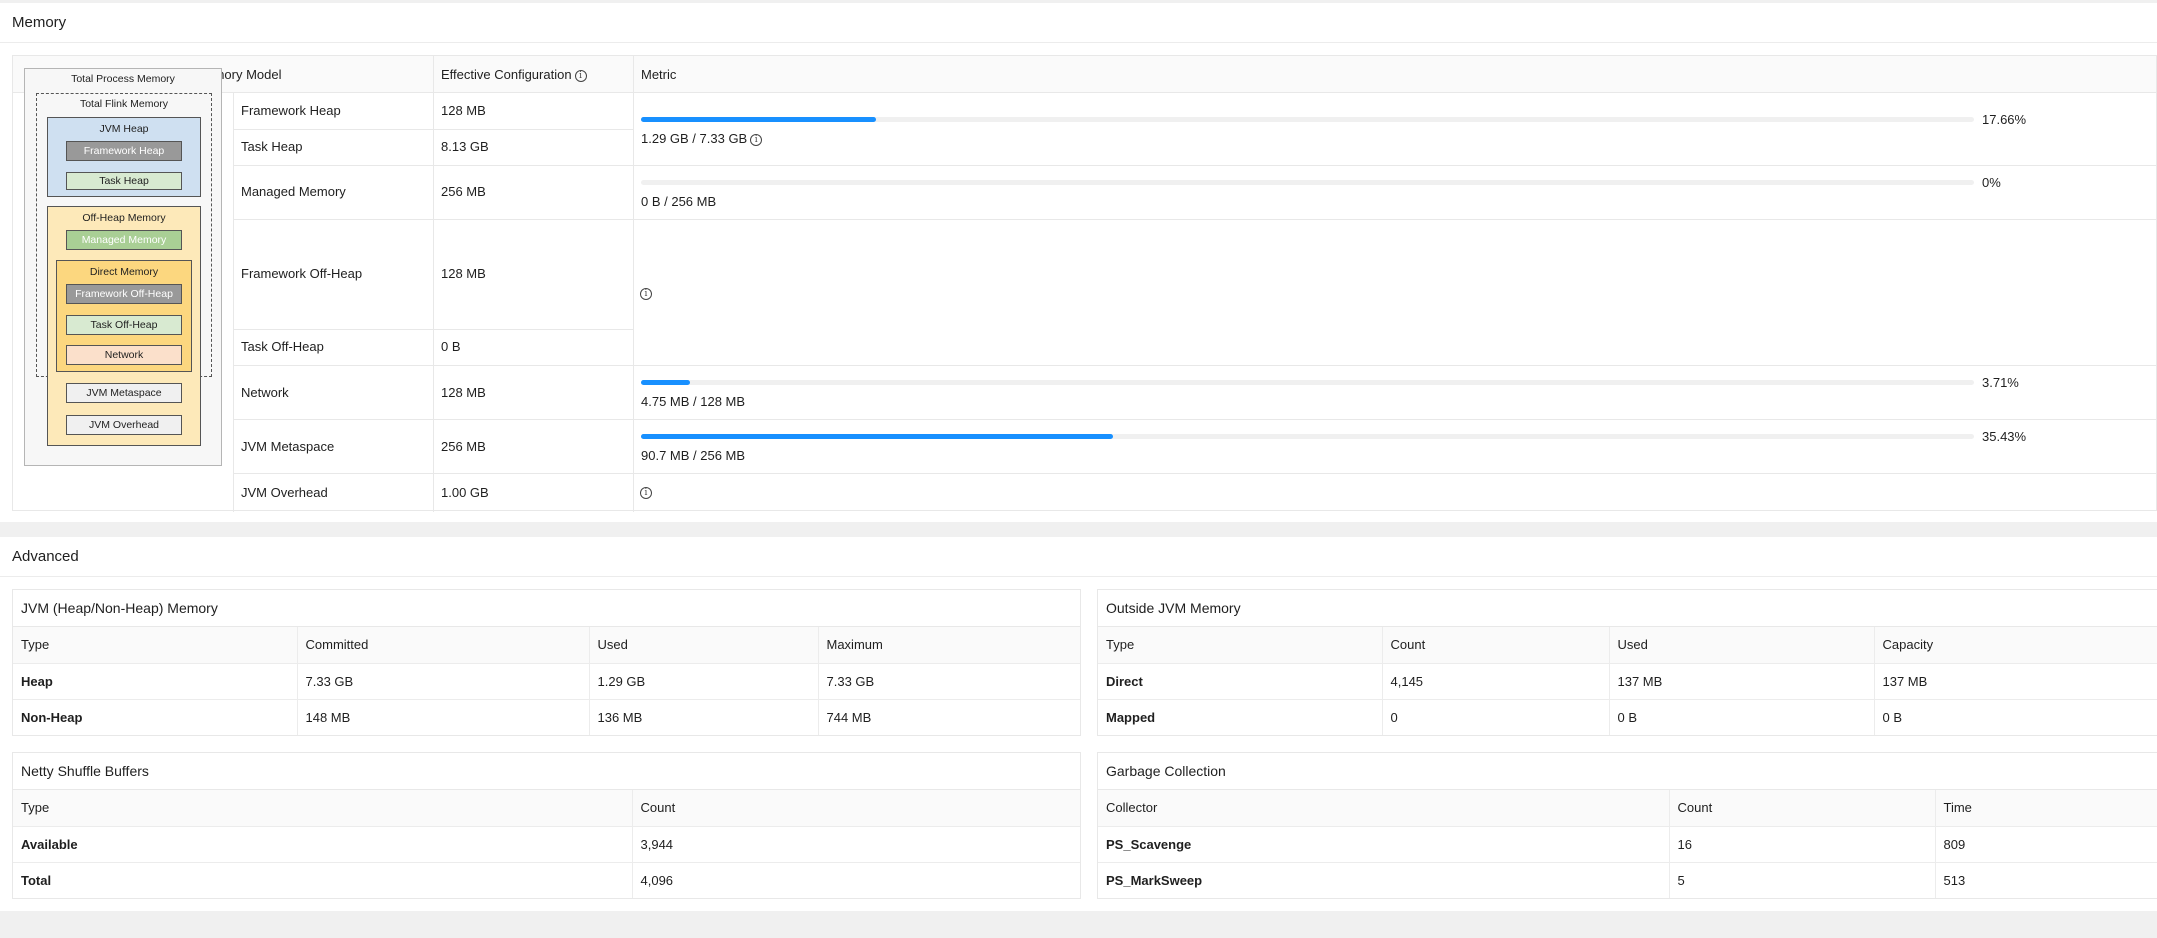  I want to click on memory-title: Memory, so click(1078, 23).